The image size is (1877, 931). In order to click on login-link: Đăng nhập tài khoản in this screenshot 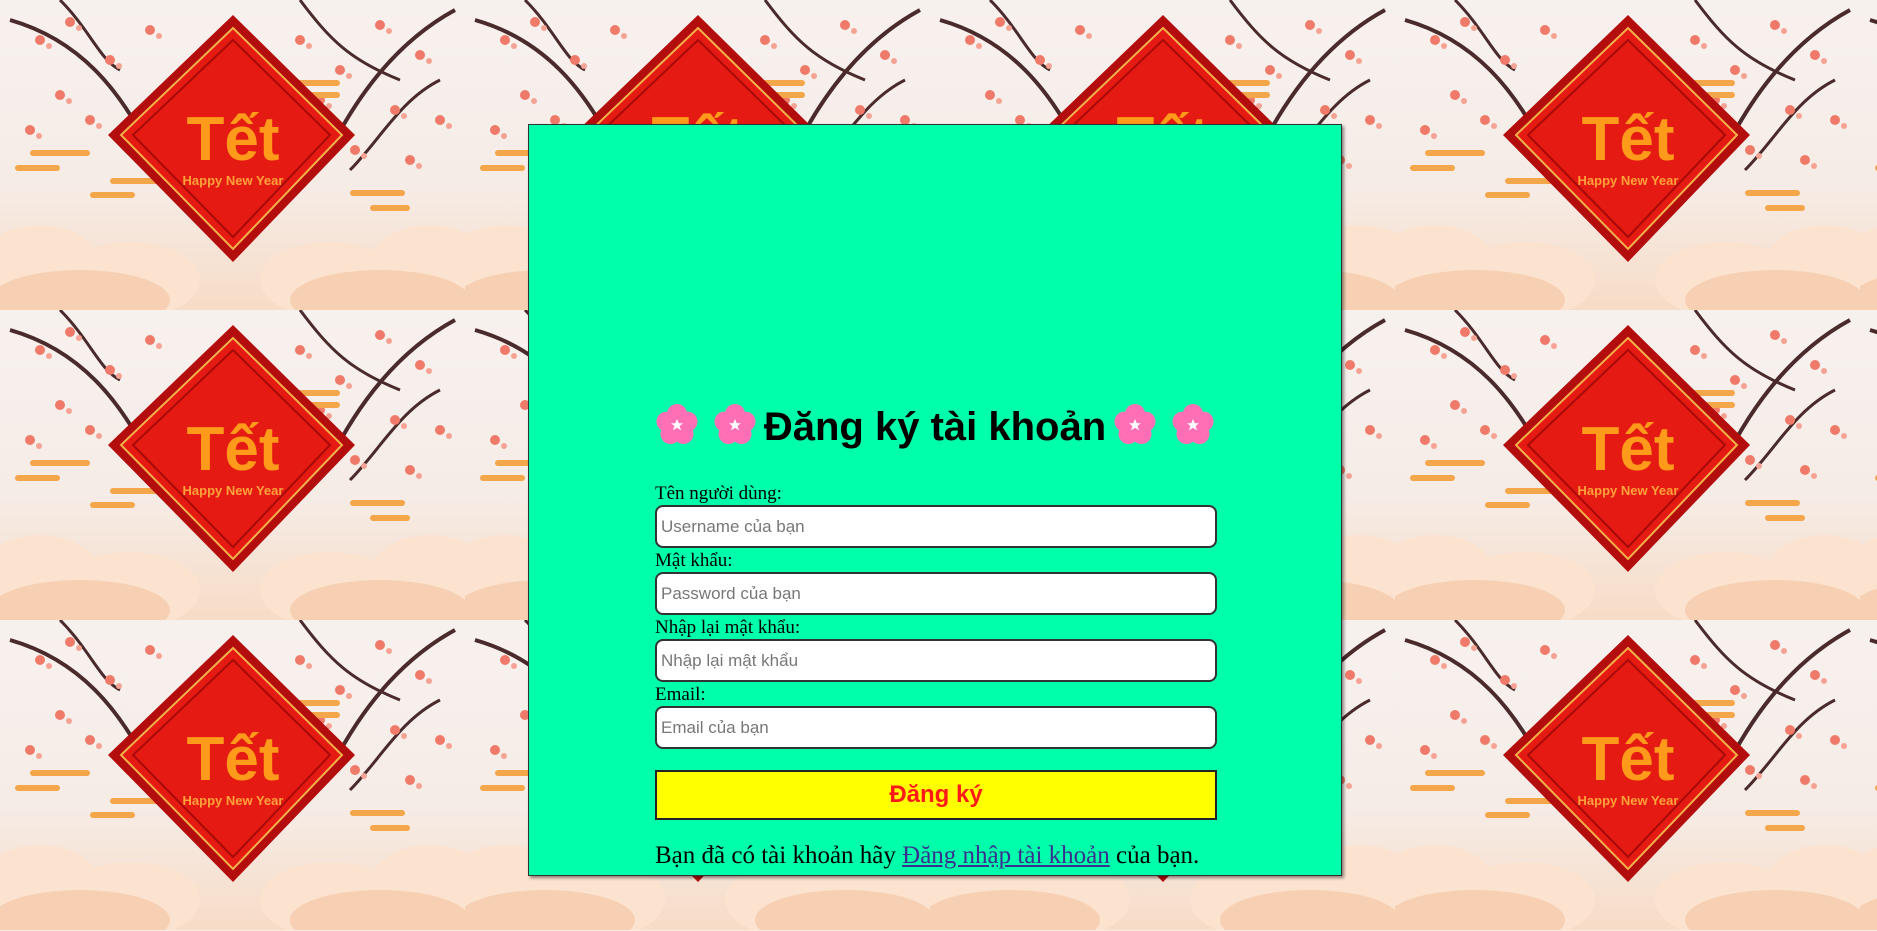, I will do `click(1006, 855)`.